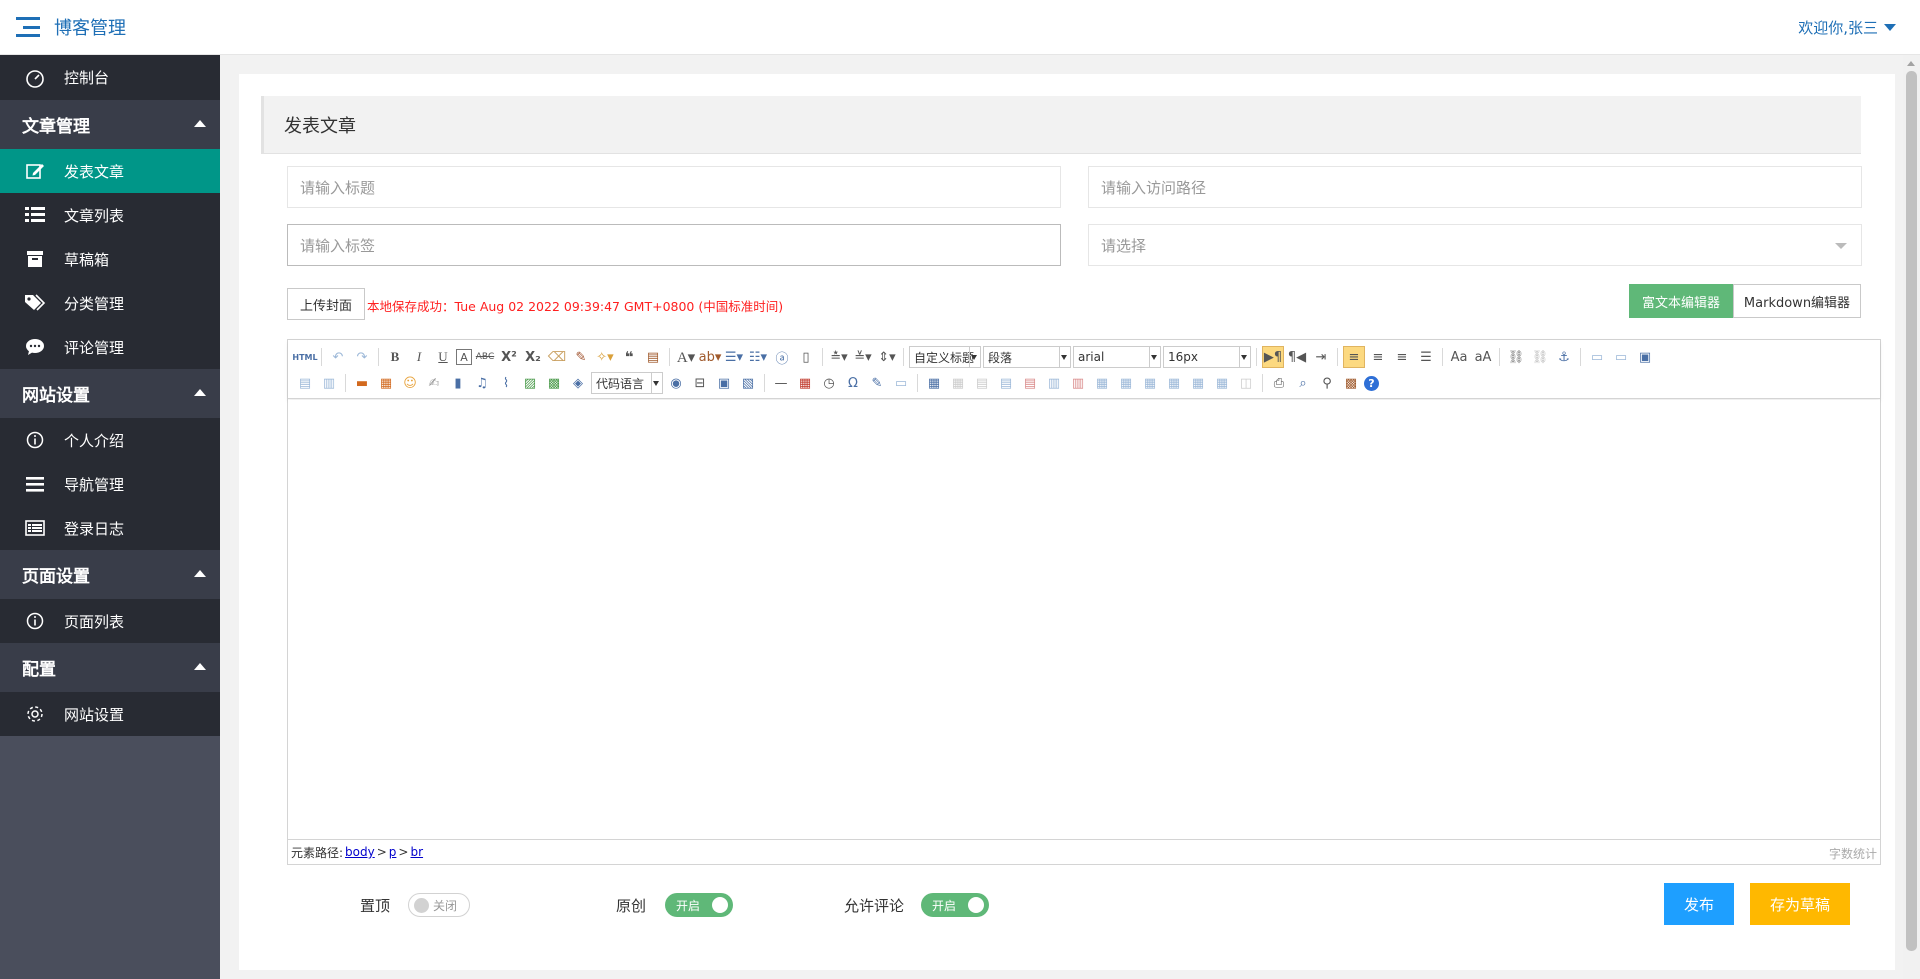 The image size is (1920, 979). I want to click on line-height-icon: ⇕▾, so click(887, 357).